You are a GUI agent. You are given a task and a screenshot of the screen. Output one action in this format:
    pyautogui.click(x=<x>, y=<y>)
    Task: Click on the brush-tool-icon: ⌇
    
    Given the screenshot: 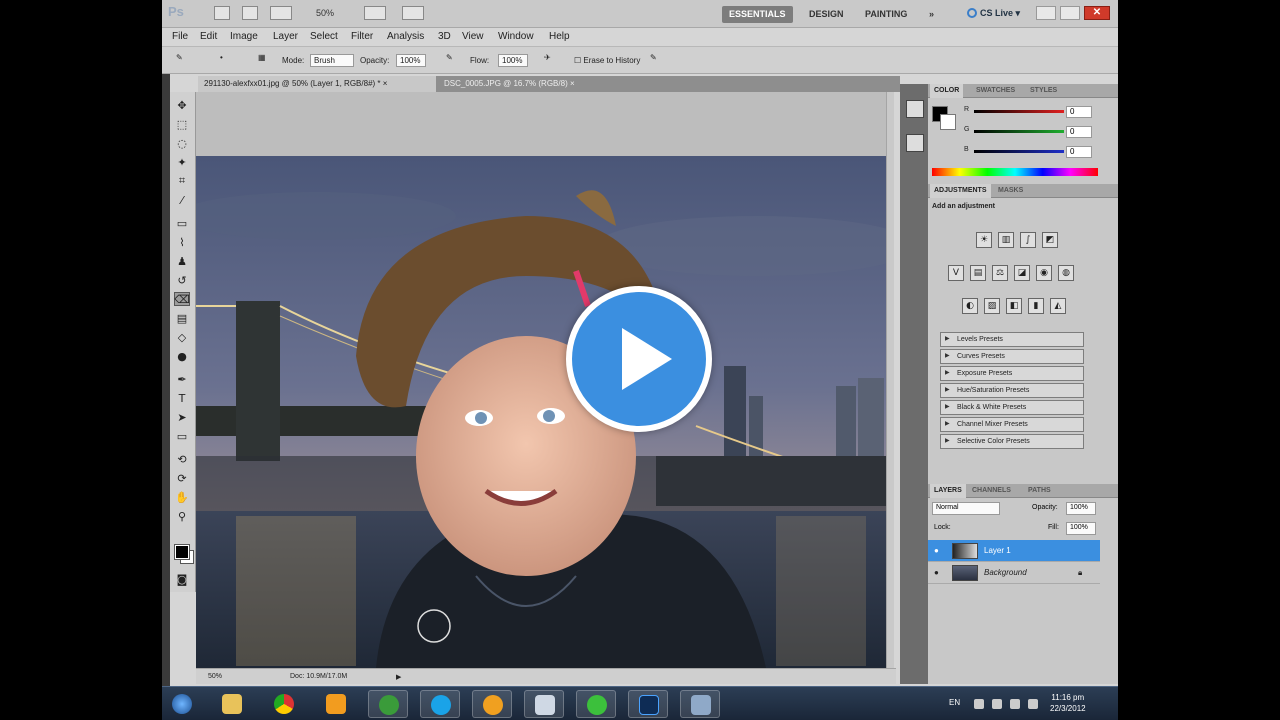 What is the action you would take?
    pyautogui.click(x=182, y=242)
    